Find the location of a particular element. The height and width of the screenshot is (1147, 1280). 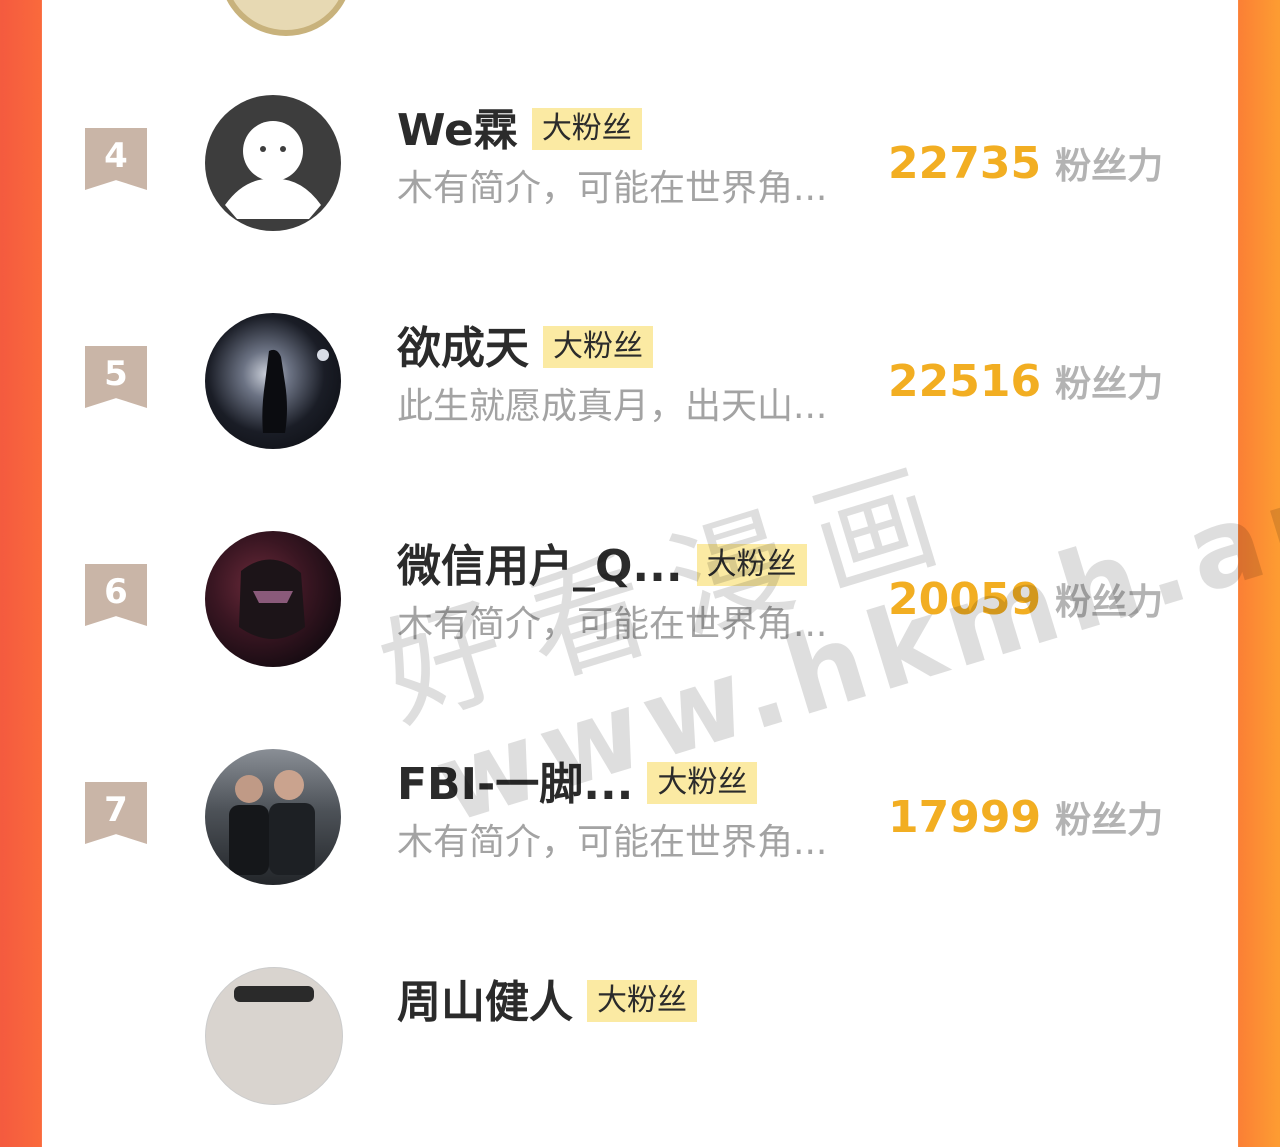

rank-badge: 5 is located at coordinates (116, 377).